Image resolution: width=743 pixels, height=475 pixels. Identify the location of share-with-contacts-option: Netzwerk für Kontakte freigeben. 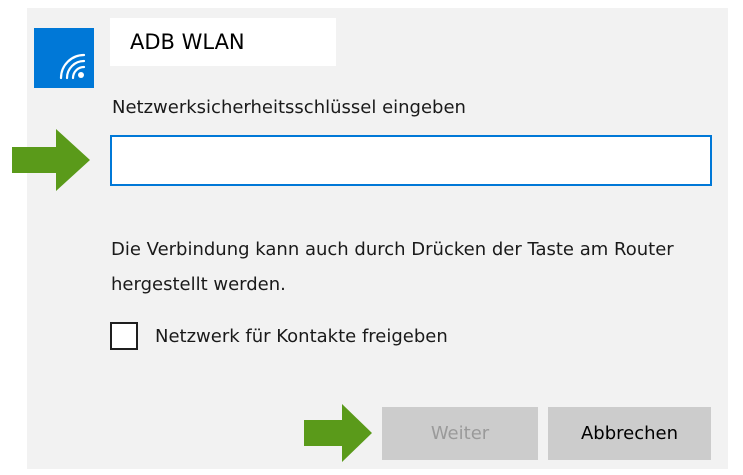
(279, 336).